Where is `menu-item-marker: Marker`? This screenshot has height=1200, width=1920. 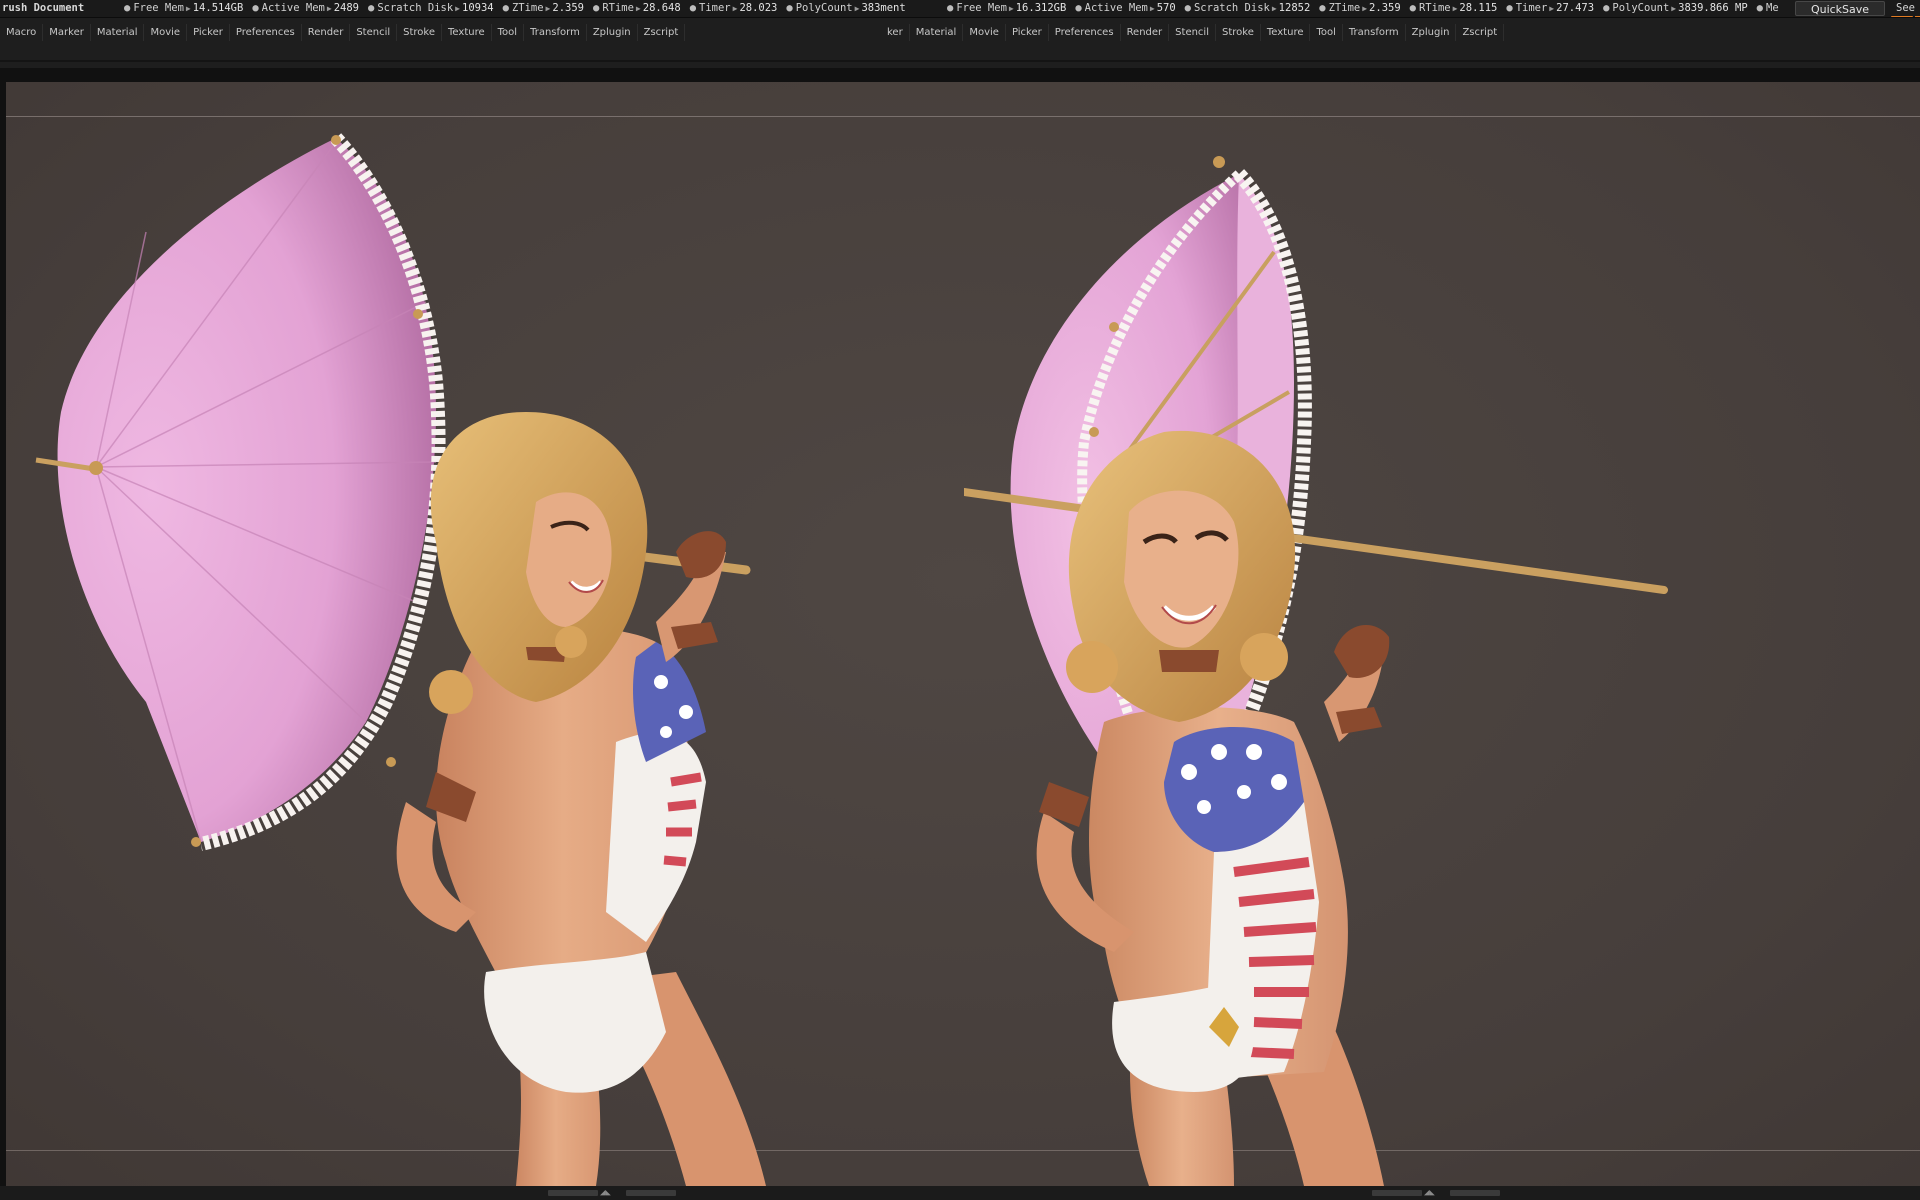
menu-item-marker: Marker is located at coordinates (67, 32).